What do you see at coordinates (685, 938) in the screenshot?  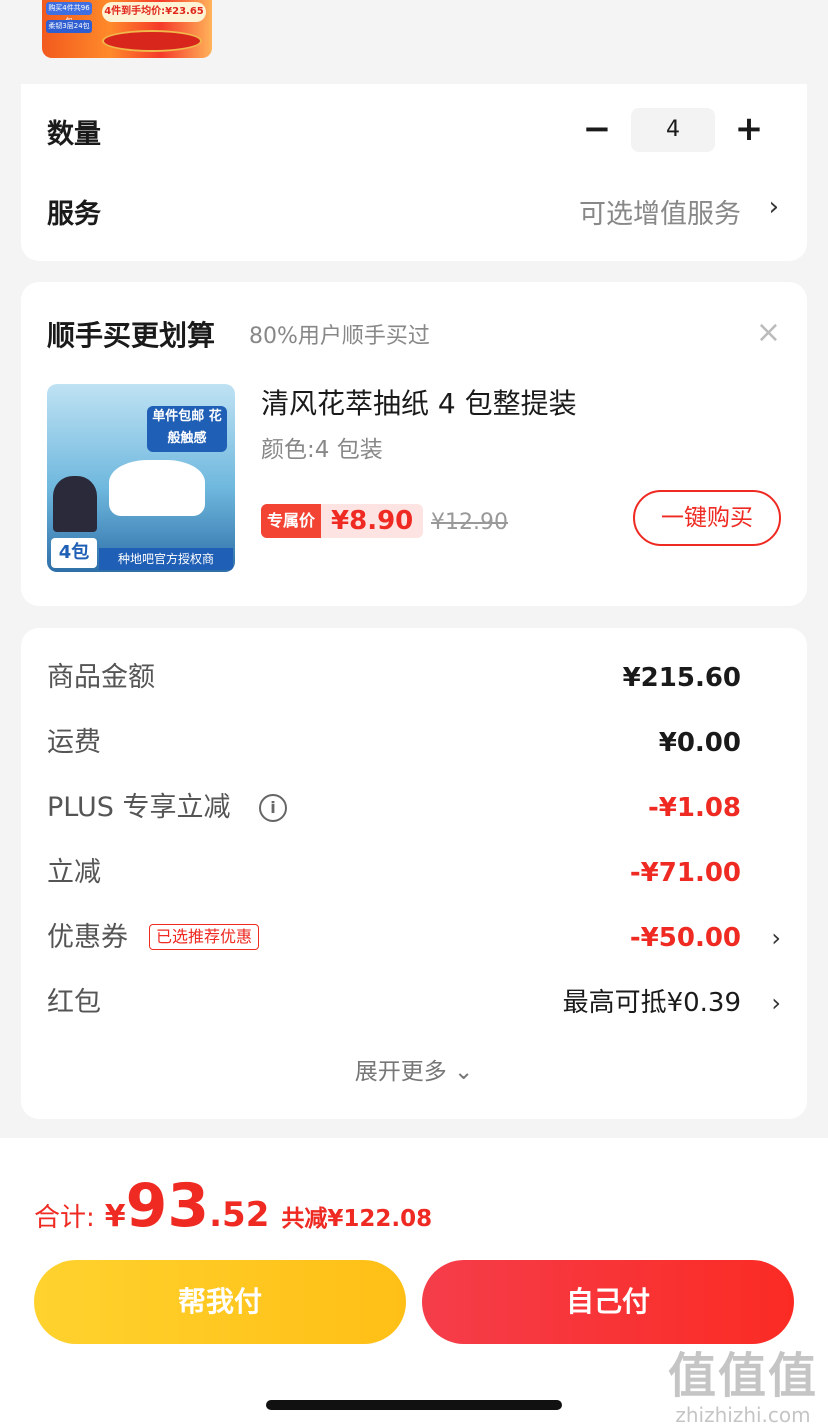 I see `price-row-value: -¥50.00` at bounding box center [685, 938].